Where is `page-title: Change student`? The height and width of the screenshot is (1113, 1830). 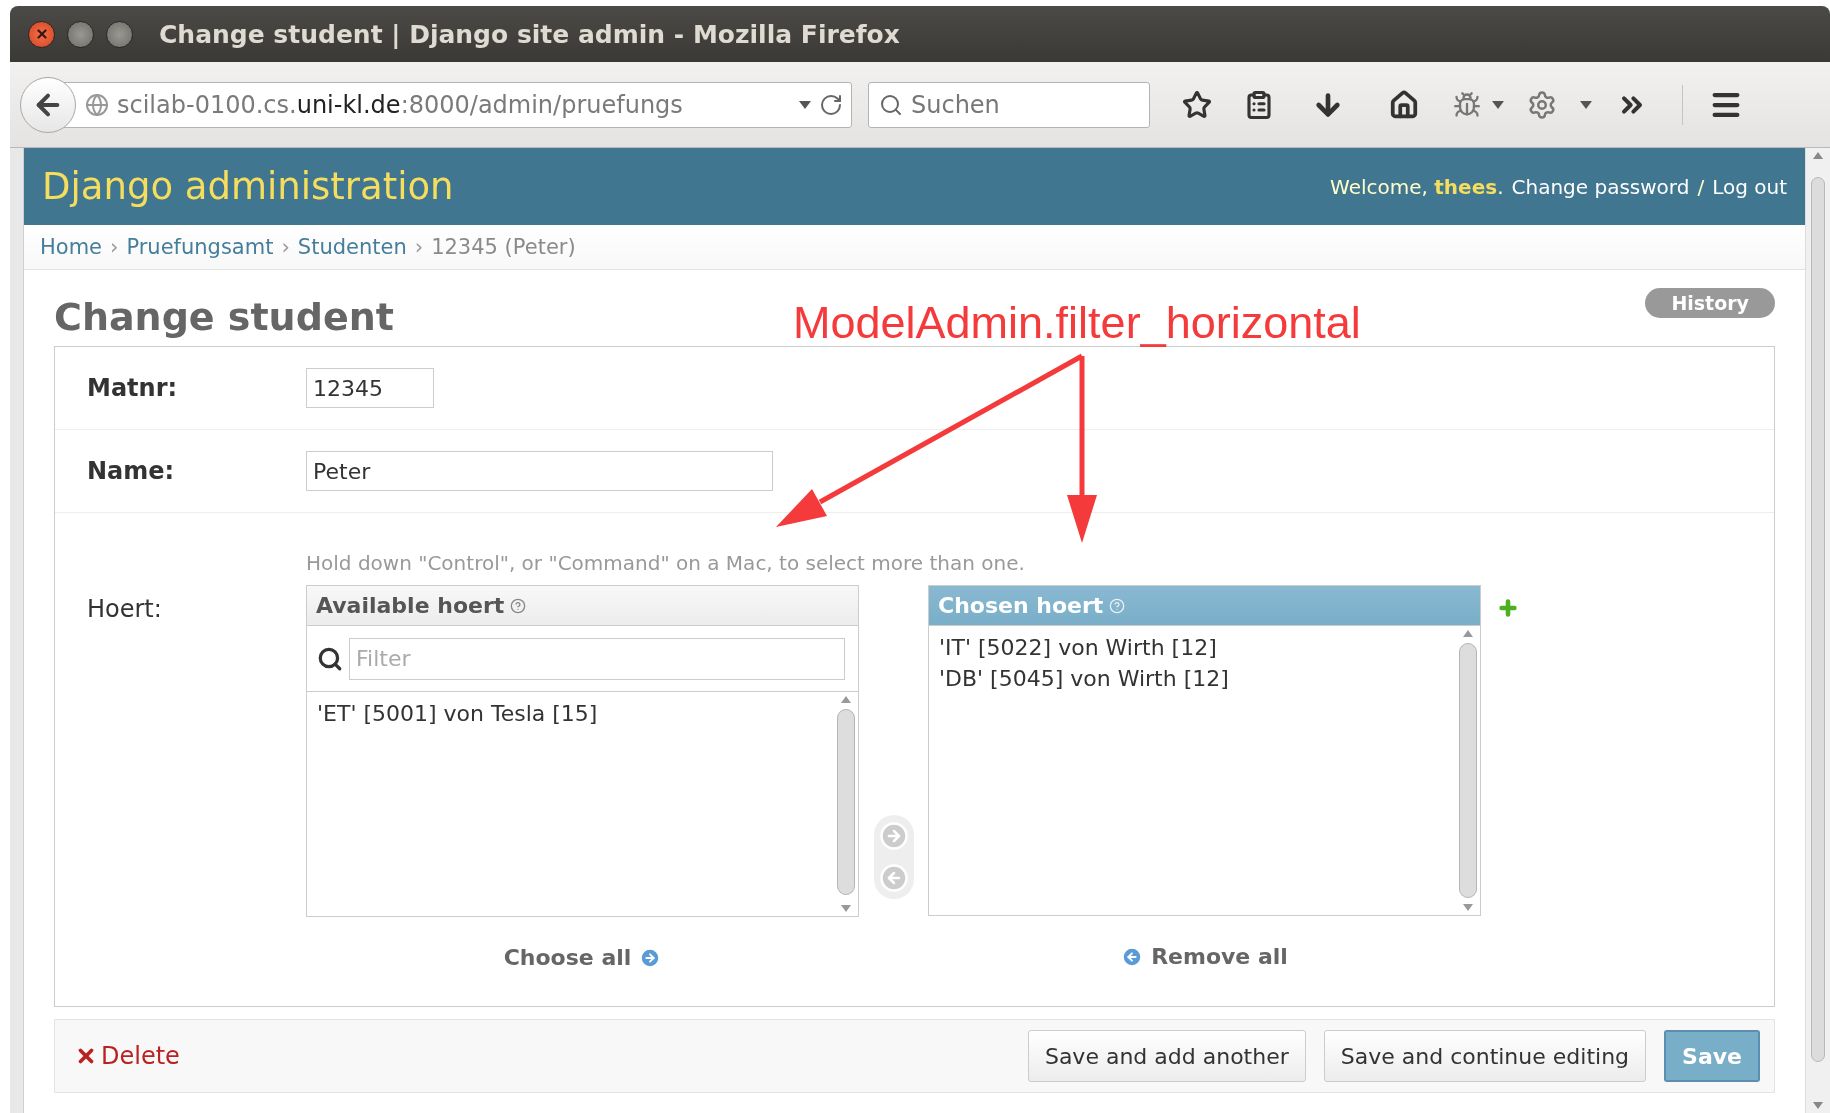 page-title: Change student is located at coordinates (224, 316).